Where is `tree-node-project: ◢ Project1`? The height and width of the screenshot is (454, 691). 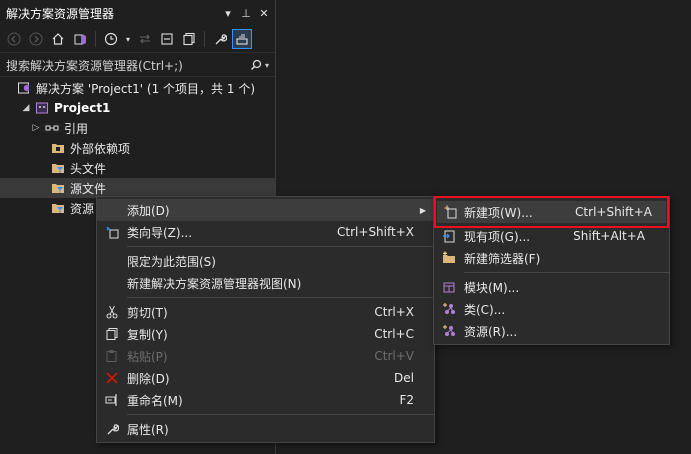 tree-node-project: ◢ Project1 is located at coordinates (137, 108).